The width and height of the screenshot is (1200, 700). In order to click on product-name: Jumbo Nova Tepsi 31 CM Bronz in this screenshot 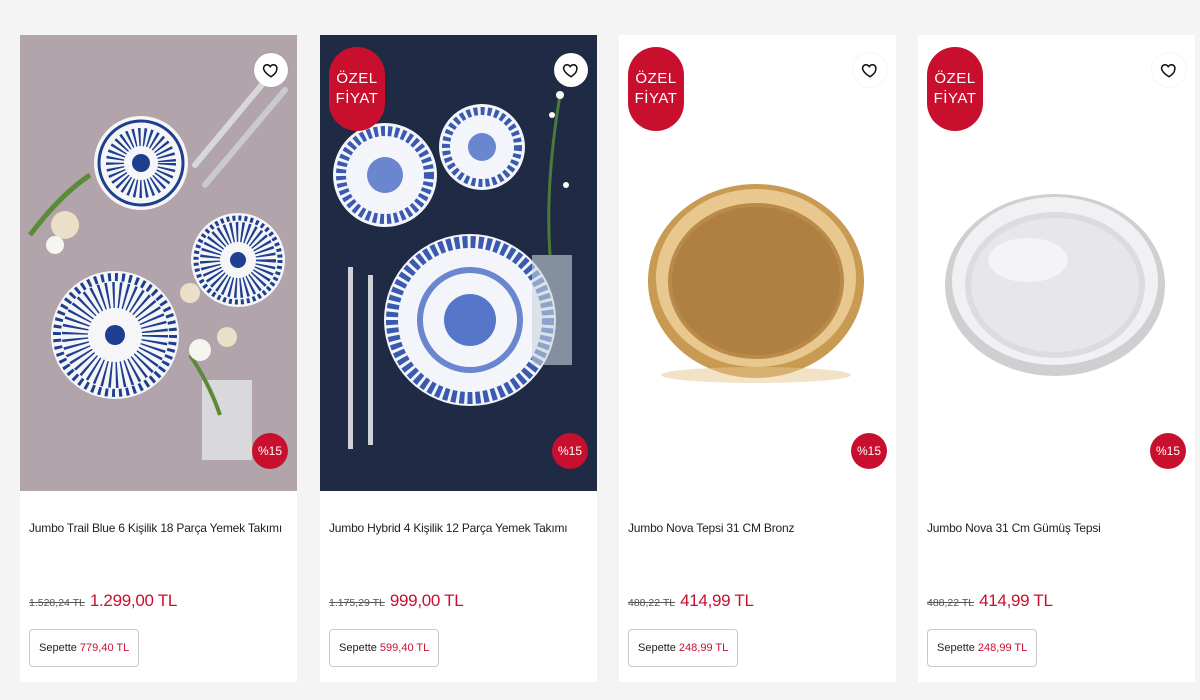, I will do `click(758, 528)`.